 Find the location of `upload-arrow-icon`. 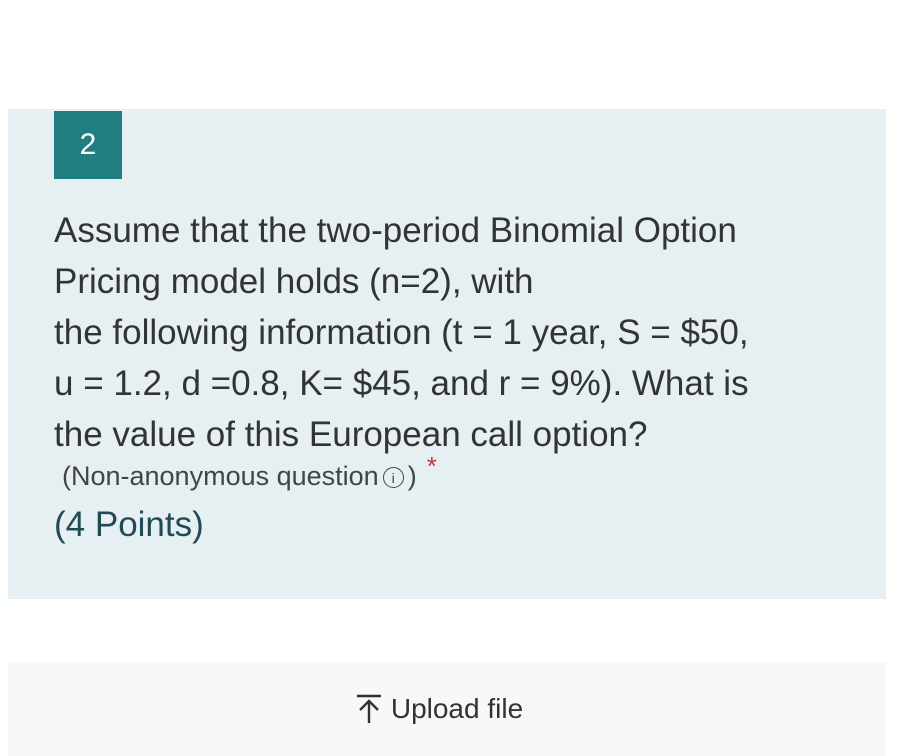

upload-arrow-icon is located at coordinates (368, 708).